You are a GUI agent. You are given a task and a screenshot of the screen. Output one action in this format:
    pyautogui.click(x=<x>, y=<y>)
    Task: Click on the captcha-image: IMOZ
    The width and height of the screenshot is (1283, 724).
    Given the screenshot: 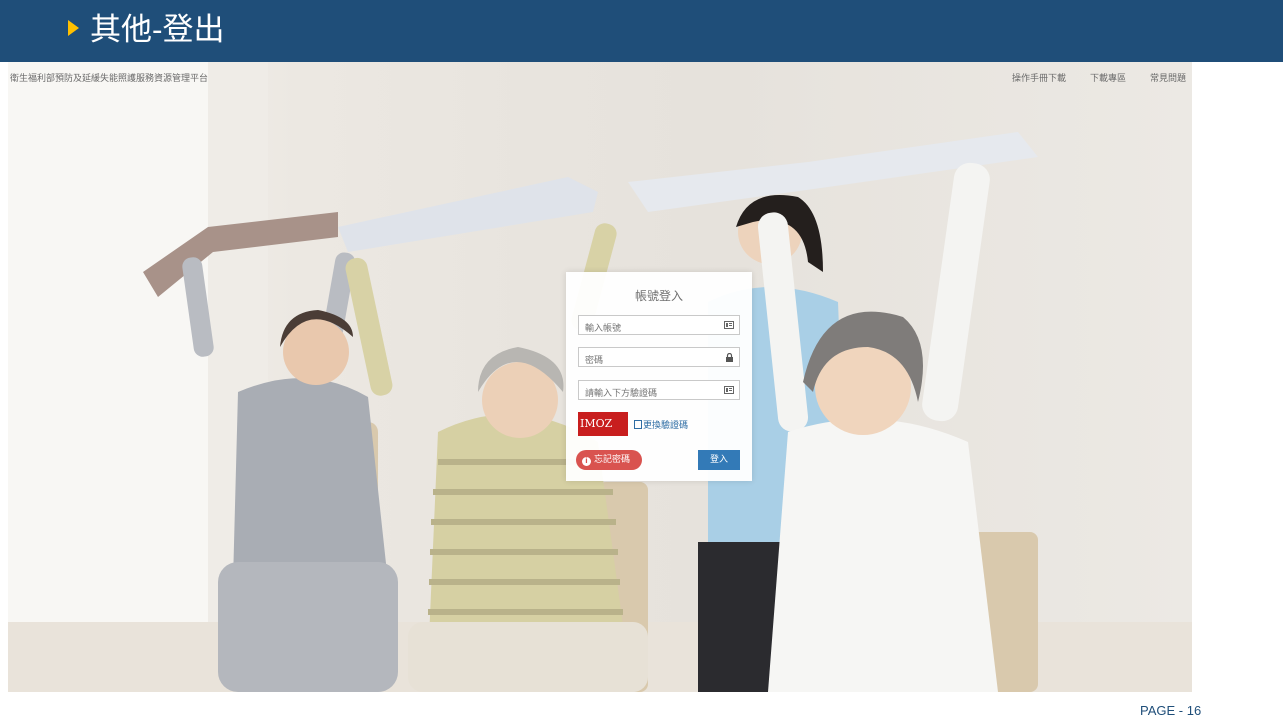 What is the action you would take?
    pyautogui.click(x=603, y=424)
    